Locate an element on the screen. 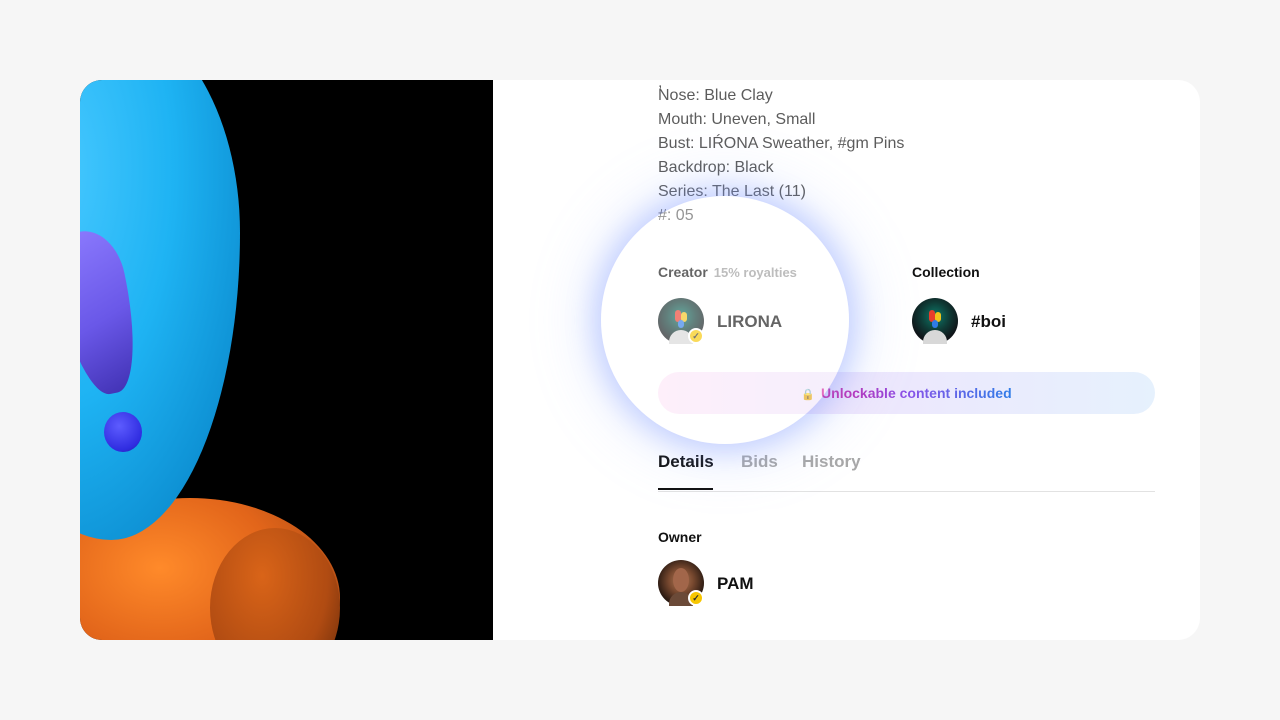 The width and height of the screenshot is (1280, 720). creator-heading: Creator 15% royalties is located at coordinates (727, 273).